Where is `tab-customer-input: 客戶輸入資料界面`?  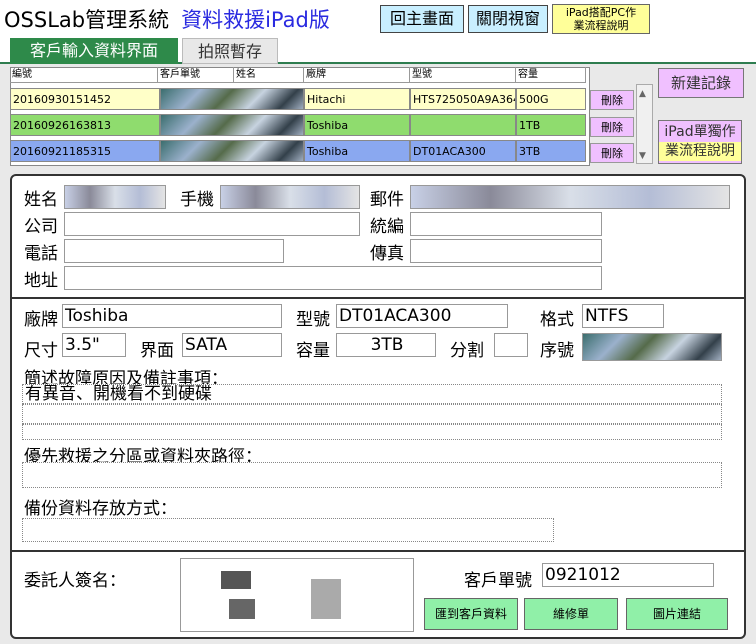 tab-customer-input: 客戶輸入資料界面 is located at coordinates (94, 51).